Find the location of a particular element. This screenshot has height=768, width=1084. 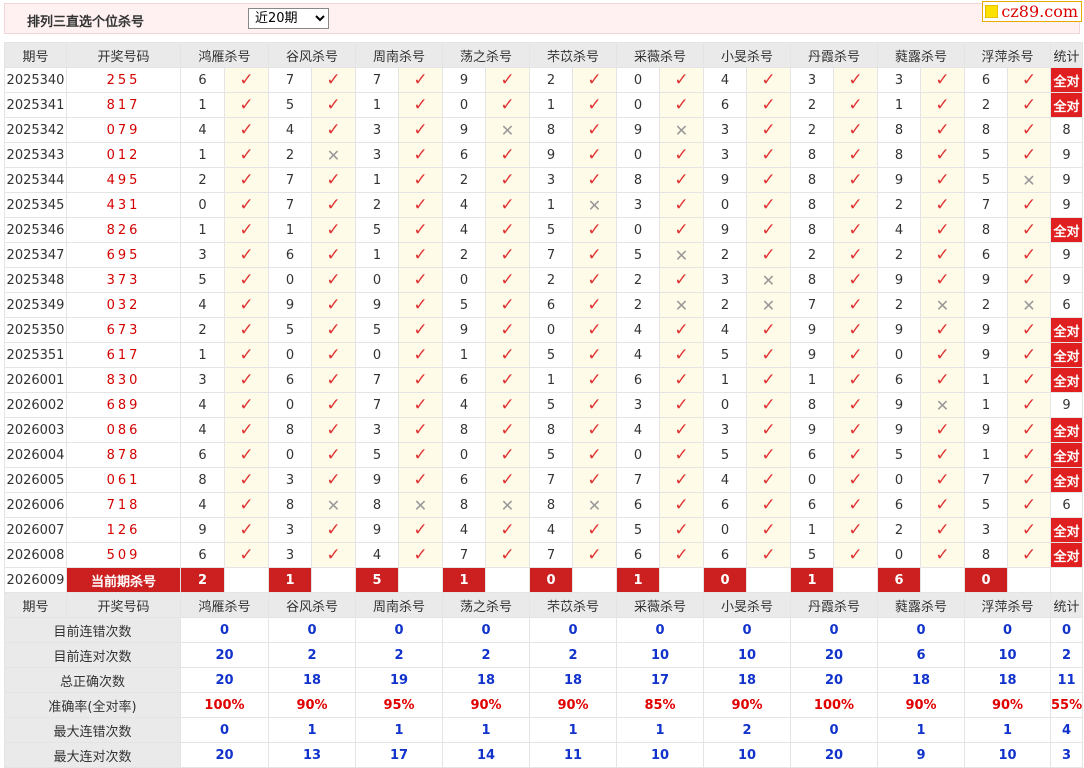

stats-value: 90% is located at coordinates (486, 705).